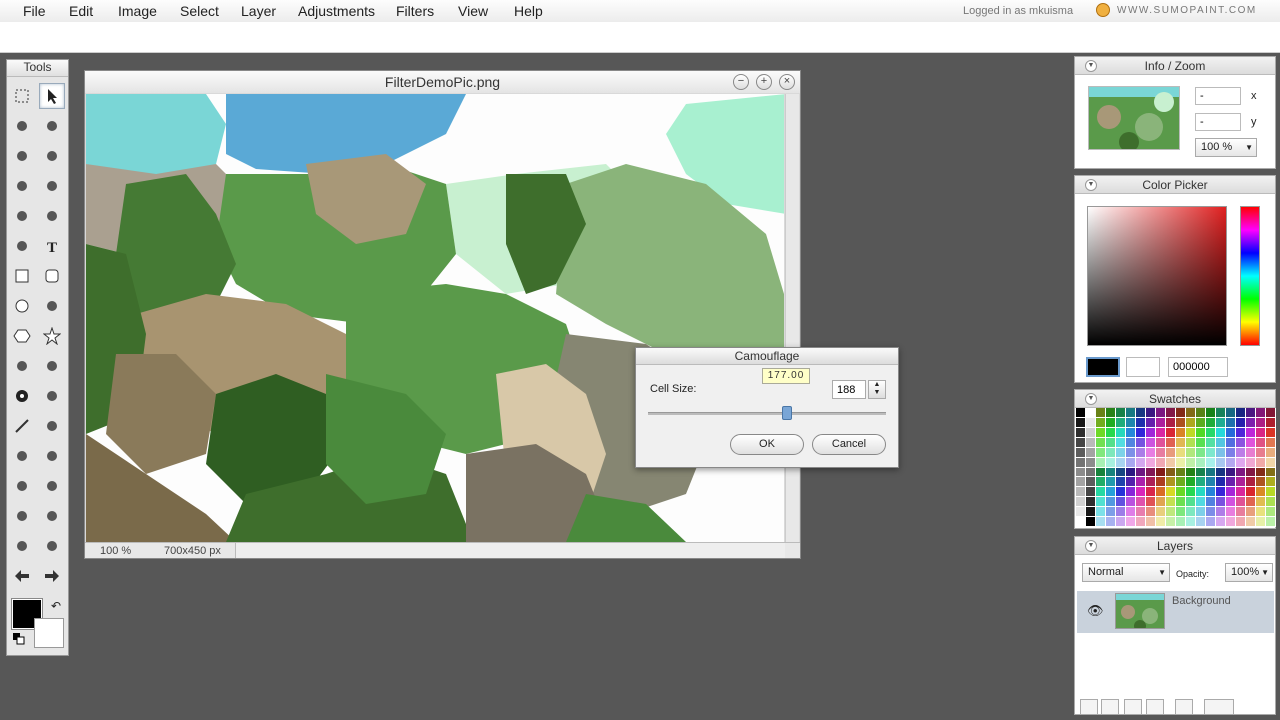 This screenshot has width=1280, height=720. What do you see at coordinates (52, 456) in the screenshot?
I see `smudge-icon` at bounding box center [52, 456].